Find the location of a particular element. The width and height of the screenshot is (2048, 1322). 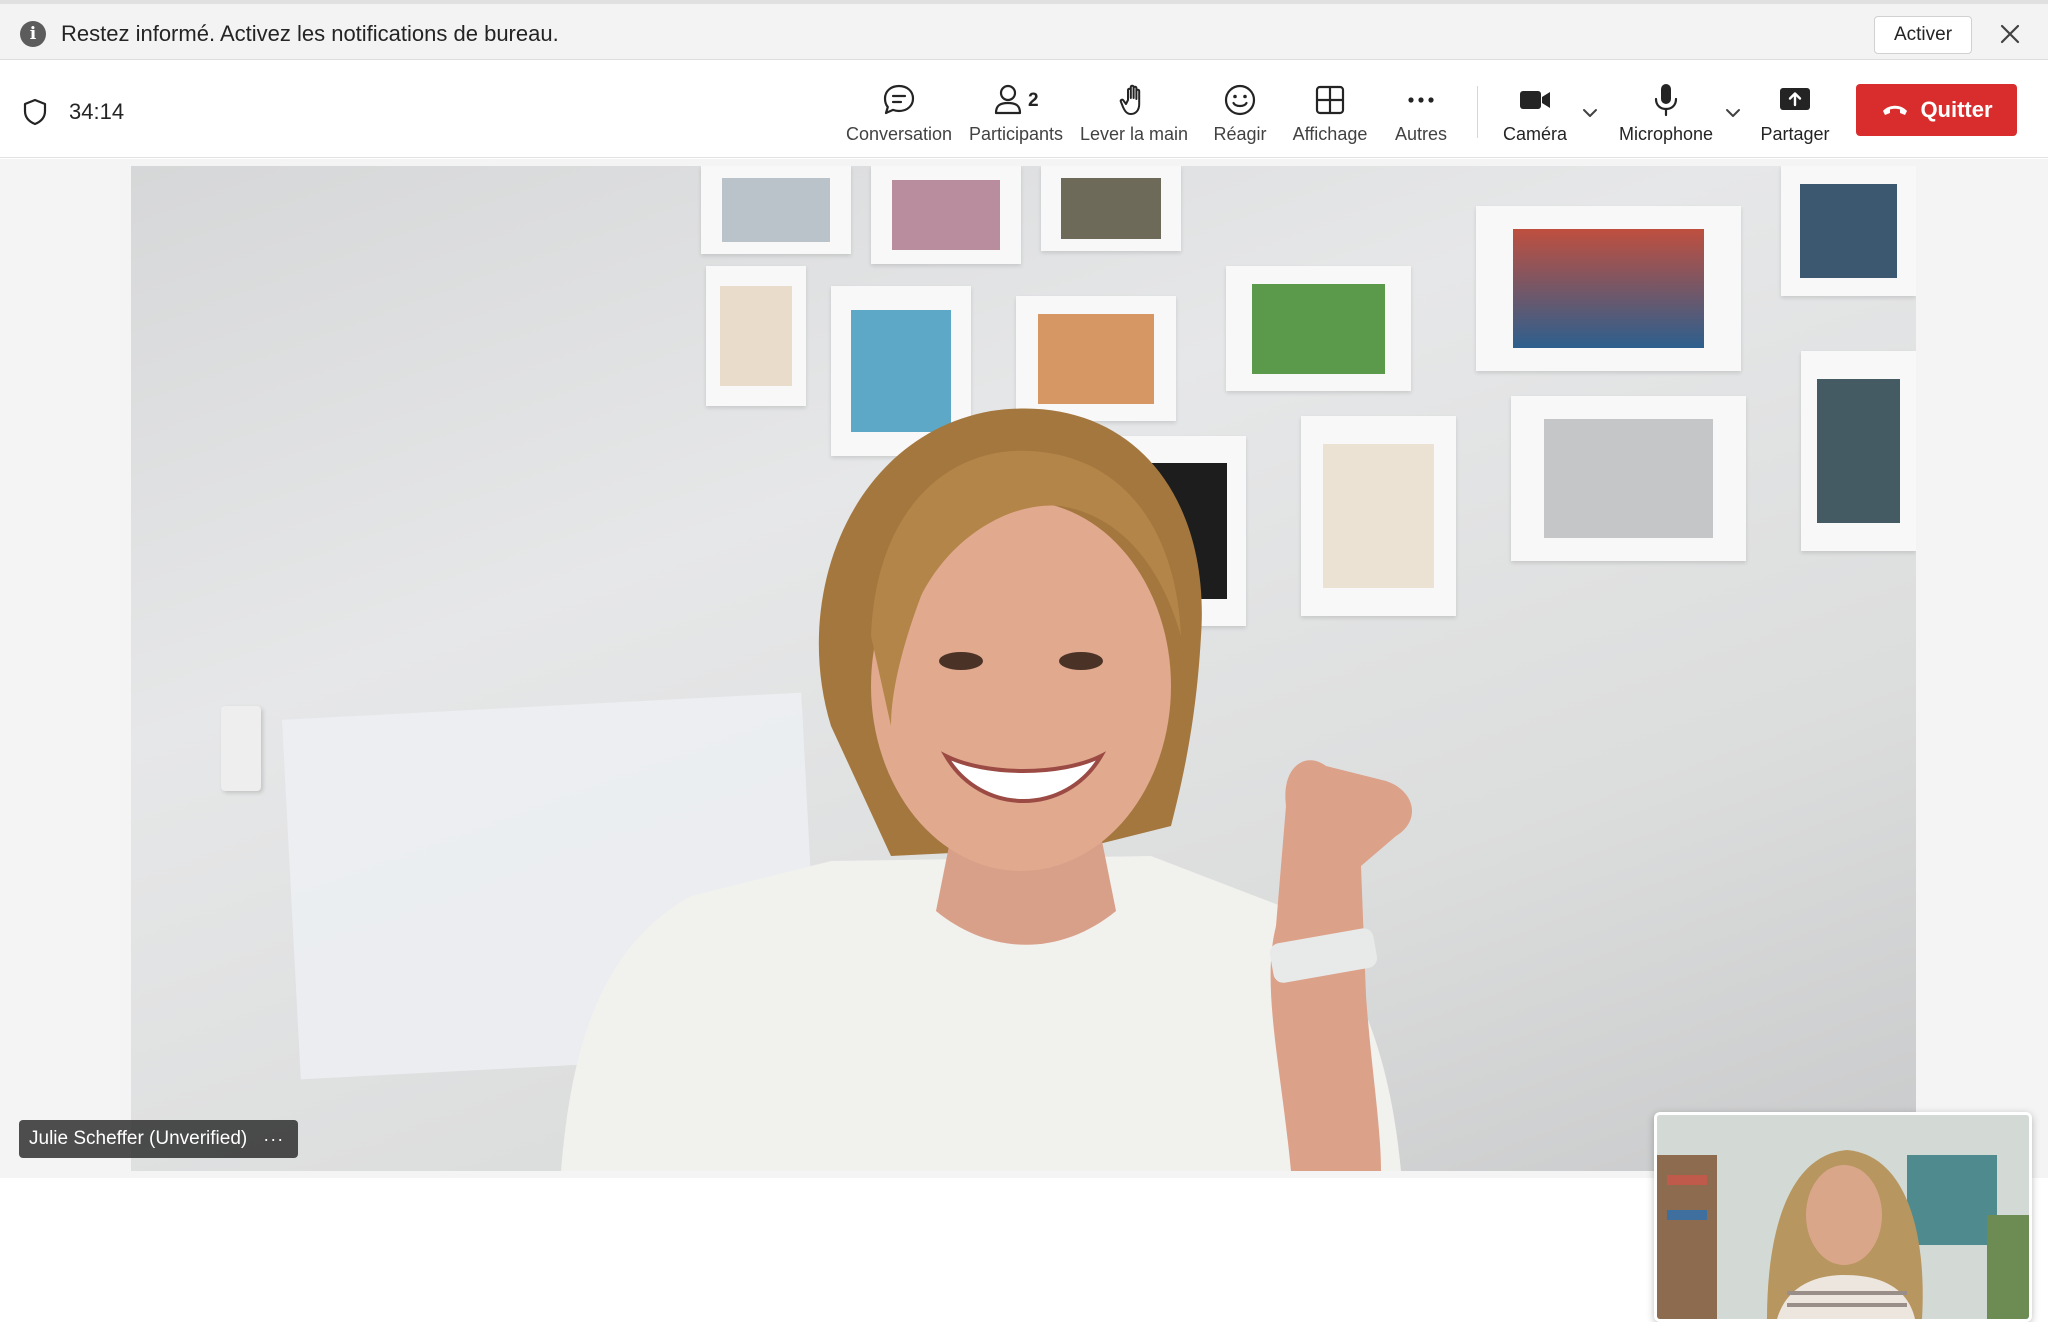

microphone-icon is located at coordinates (1666, 100).